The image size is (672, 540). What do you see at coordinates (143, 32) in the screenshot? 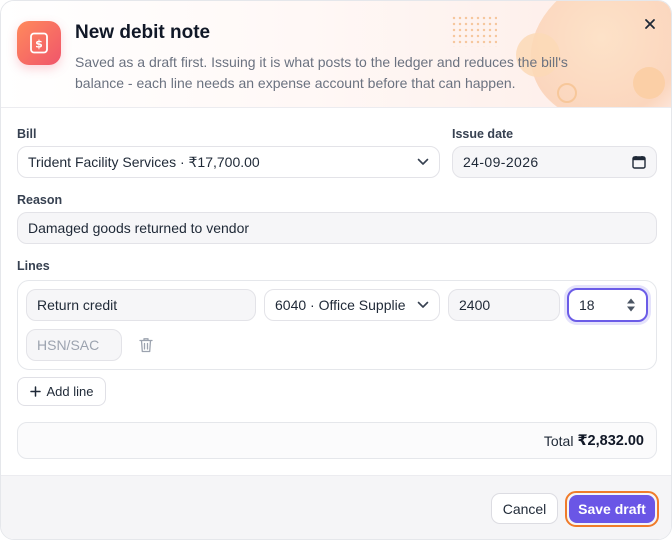
I see `dialog-title: New debit note` at bounding box center [143, 32].